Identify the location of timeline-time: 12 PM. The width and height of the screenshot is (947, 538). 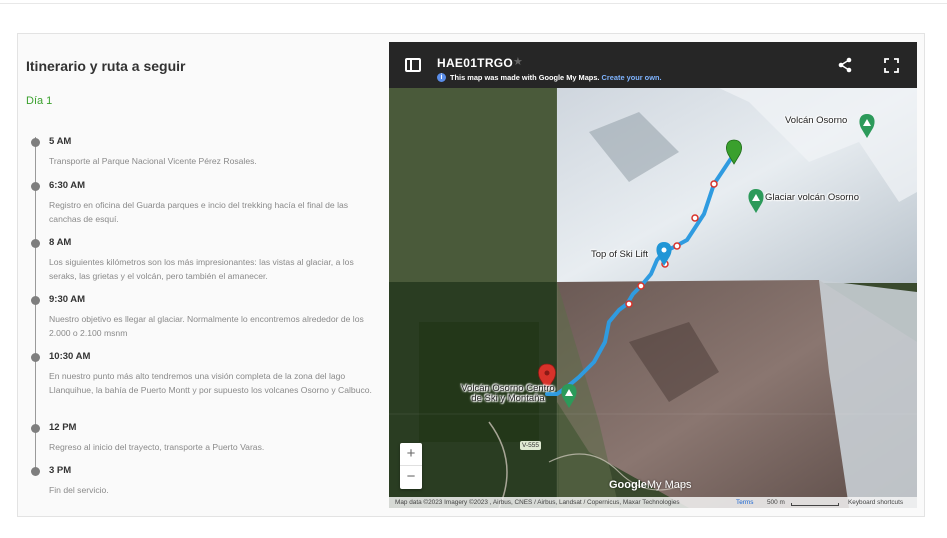
(63, 427).